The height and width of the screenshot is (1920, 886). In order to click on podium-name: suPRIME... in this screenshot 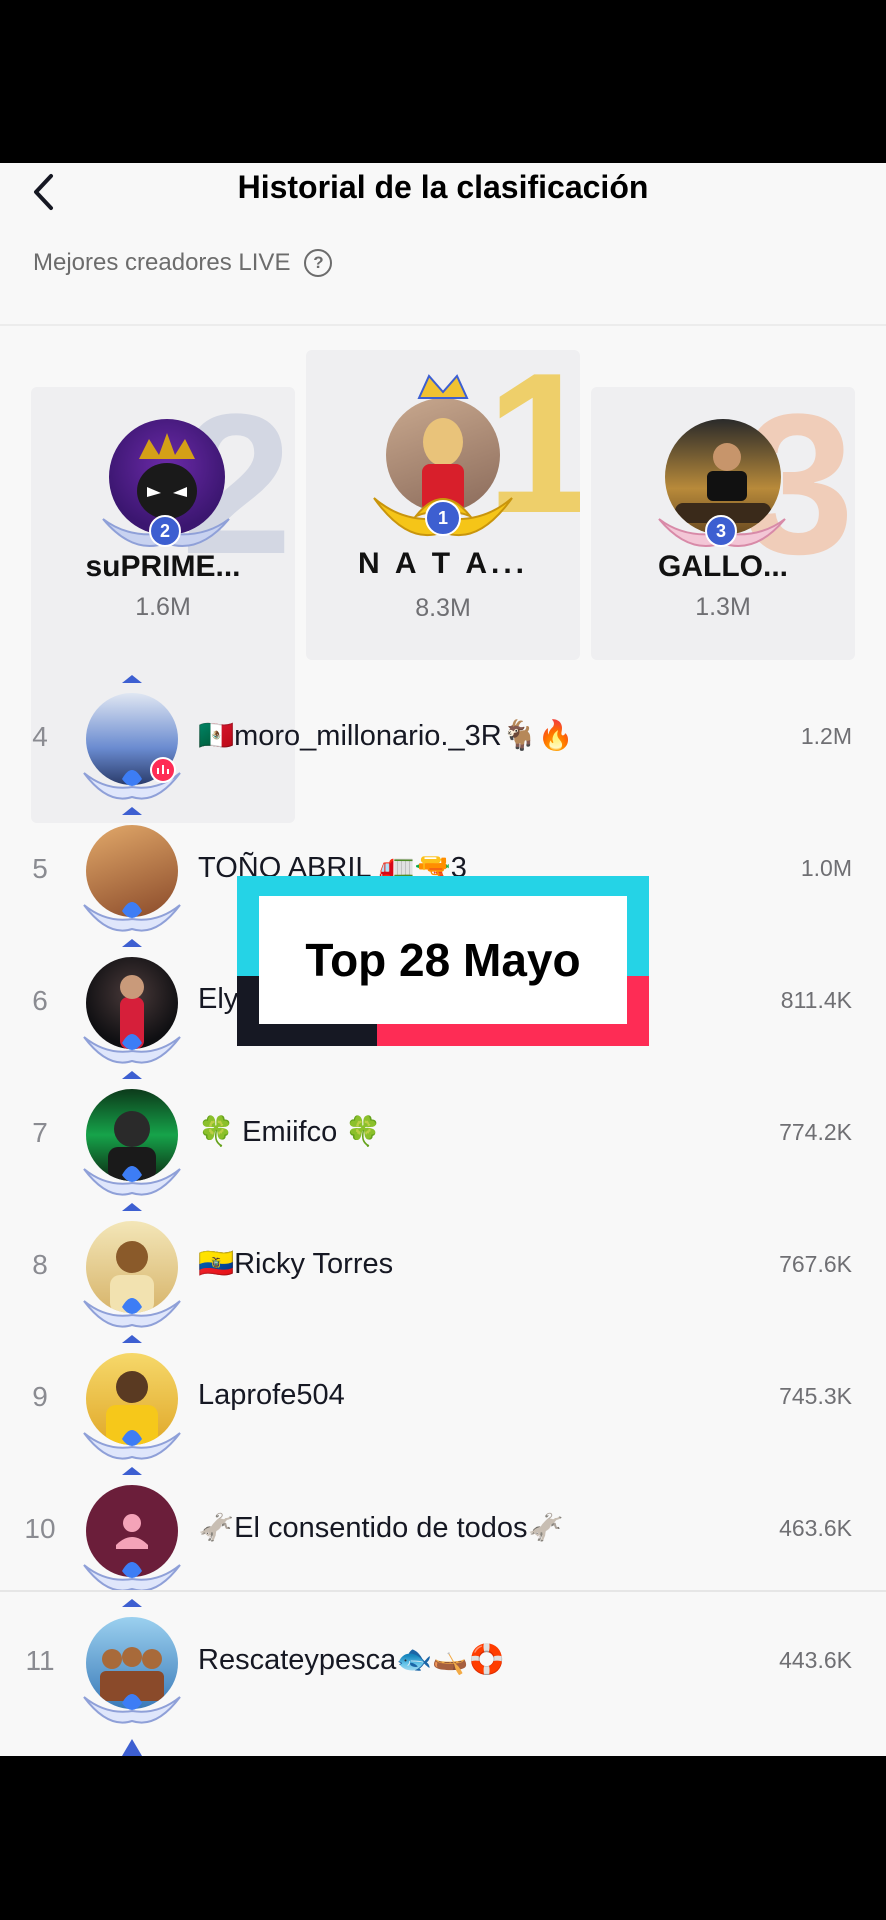, I will do `click(163, 566)`.